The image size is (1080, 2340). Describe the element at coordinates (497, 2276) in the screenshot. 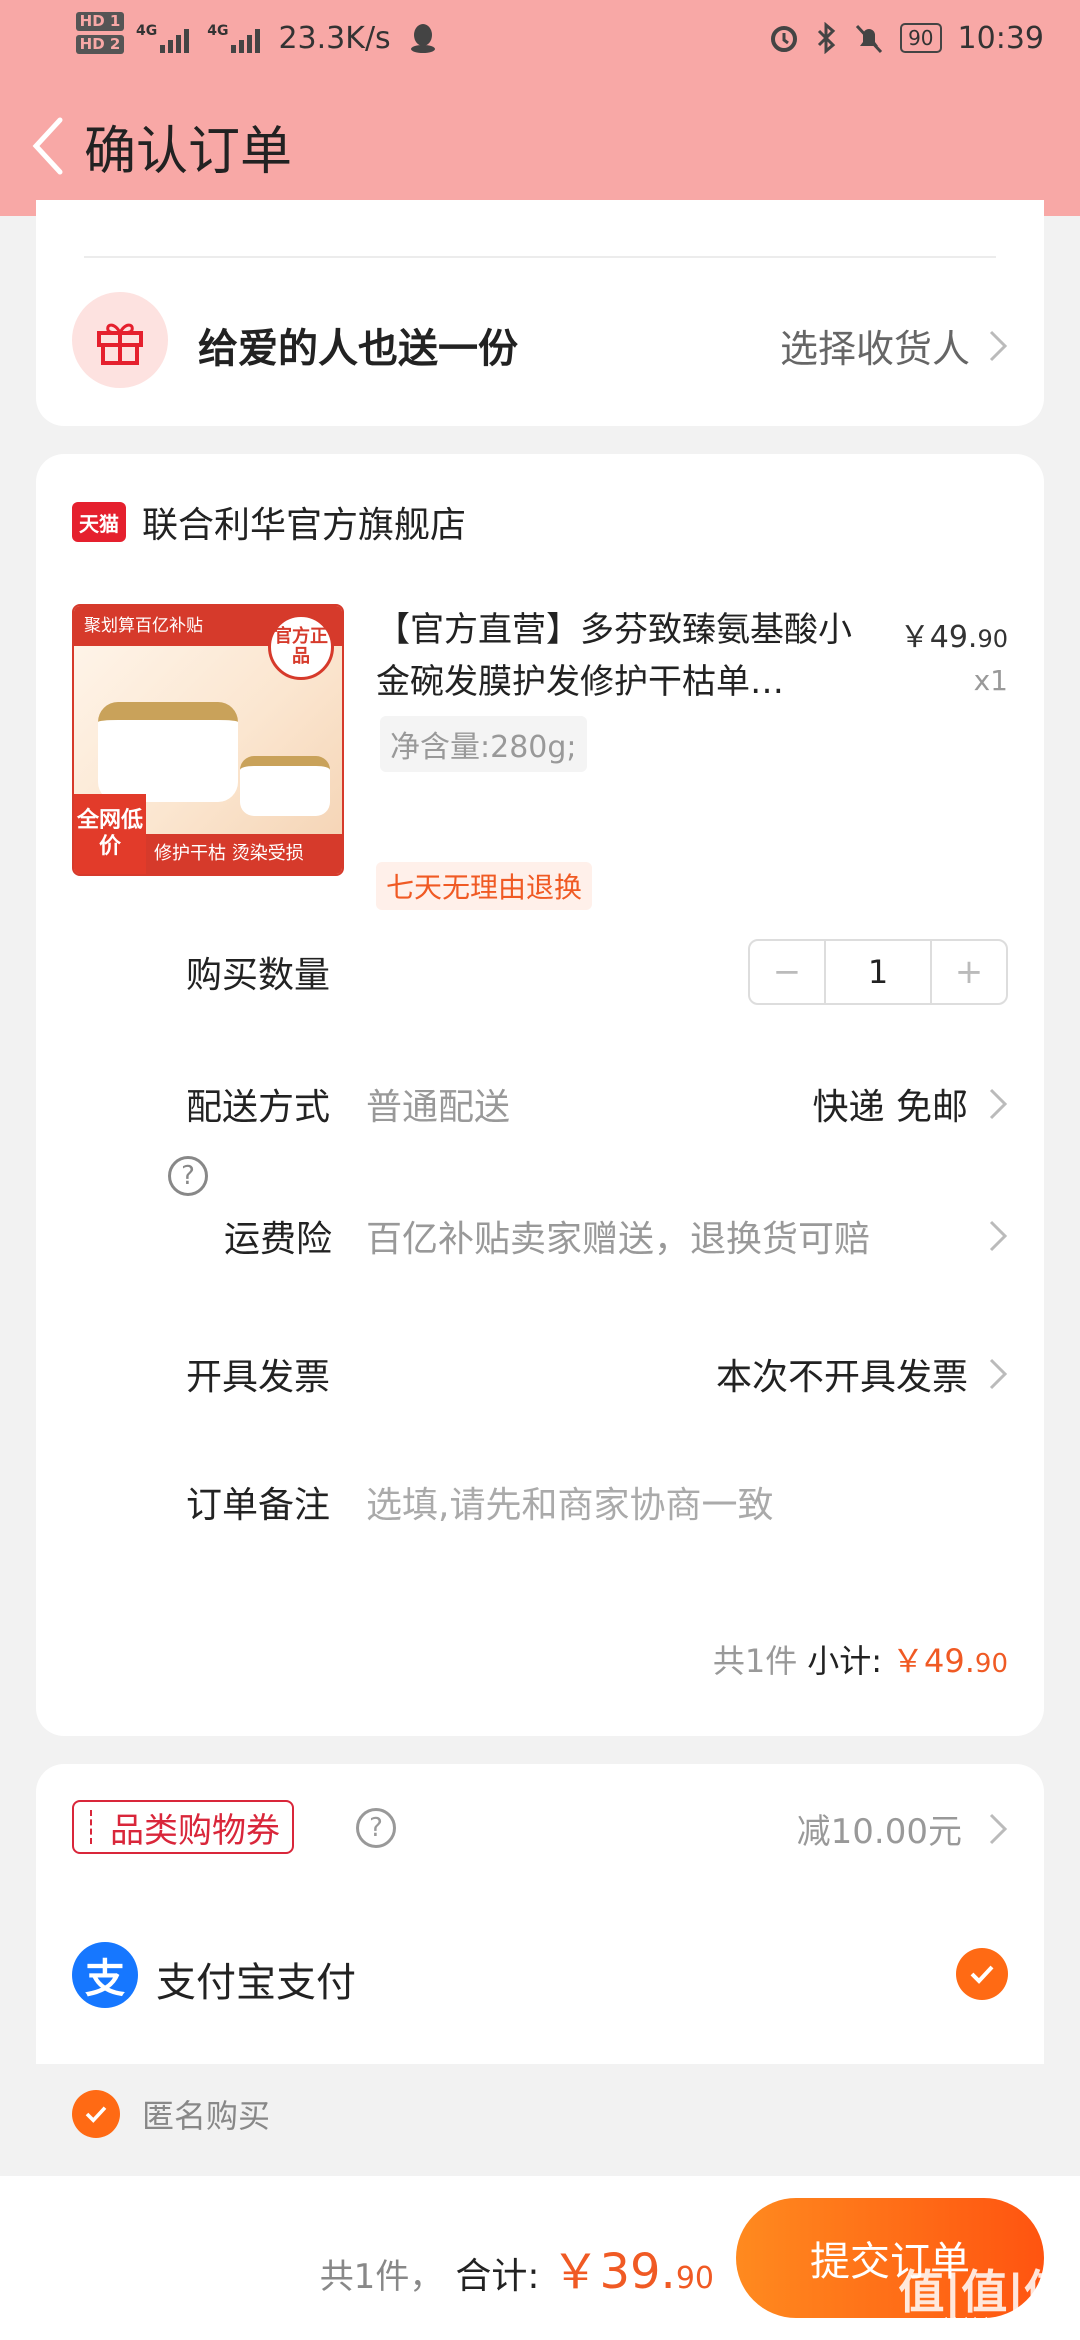

I see `total-label: 合计:` at that location.